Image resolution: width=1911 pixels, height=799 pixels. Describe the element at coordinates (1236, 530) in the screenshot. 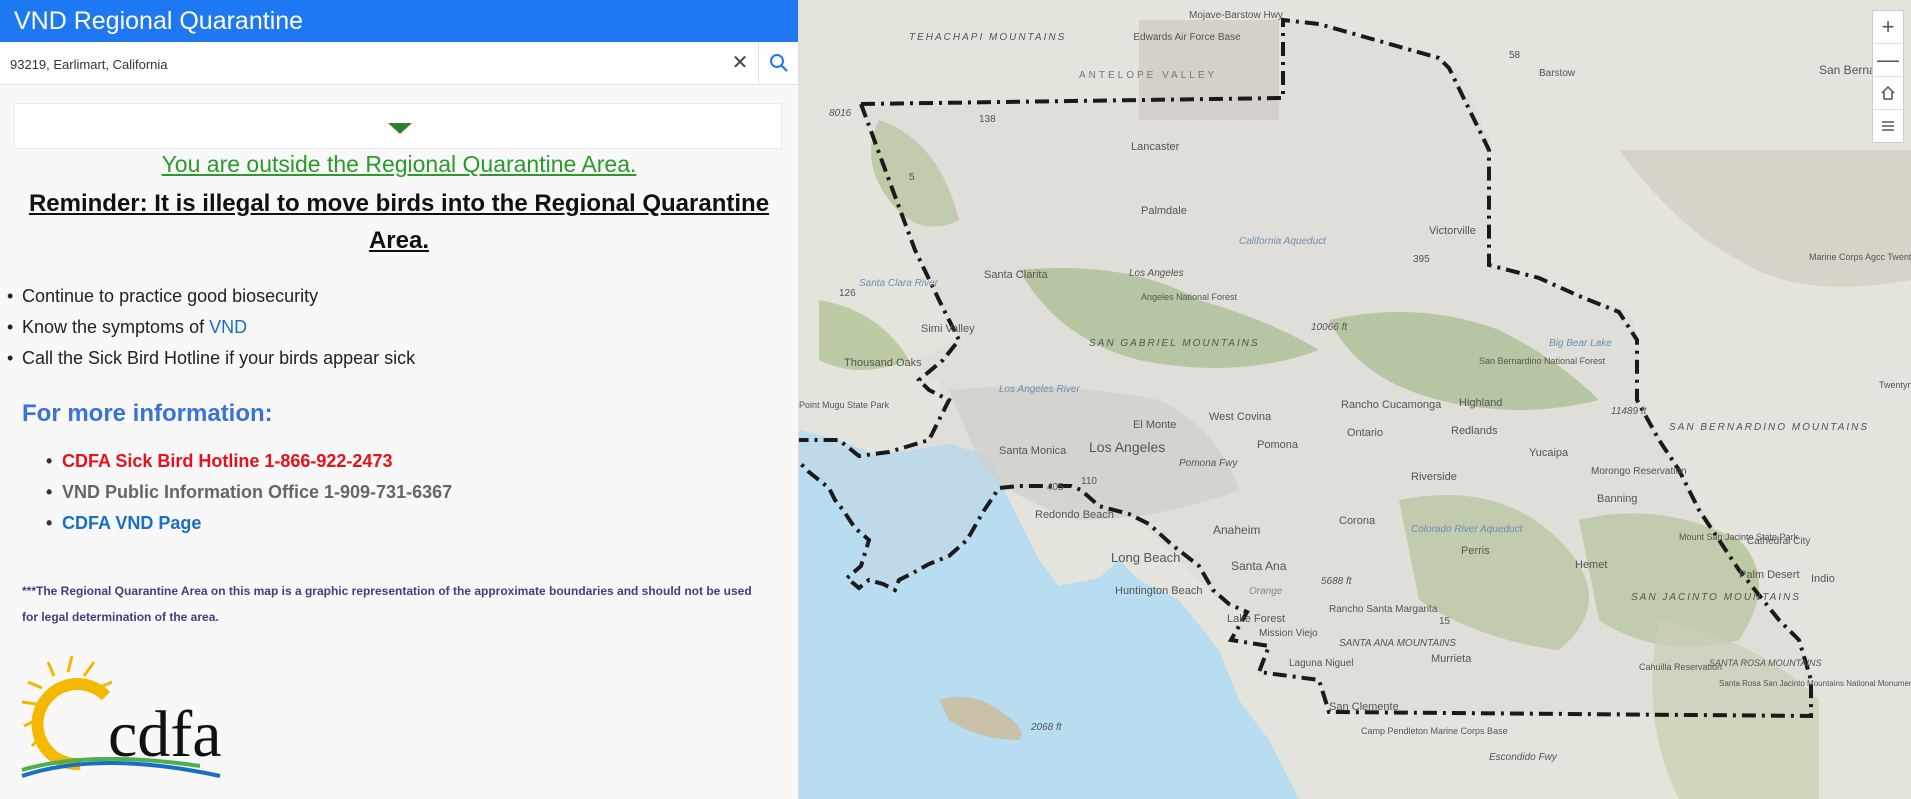

I see `svg-text: Anaheim` at that location.